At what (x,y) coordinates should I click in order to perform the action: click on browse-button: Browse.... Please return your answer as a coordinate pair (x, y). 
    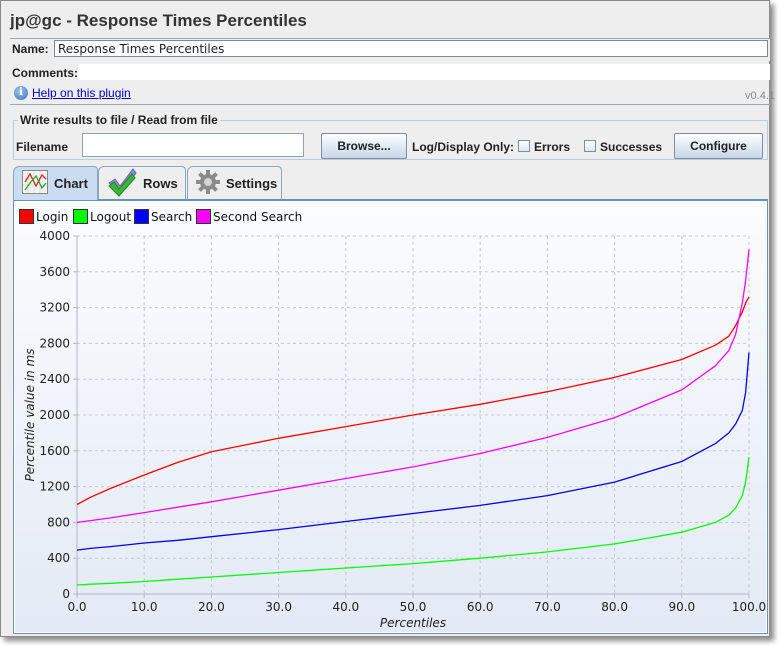
    Looking at the image, I should click on (364, 146).